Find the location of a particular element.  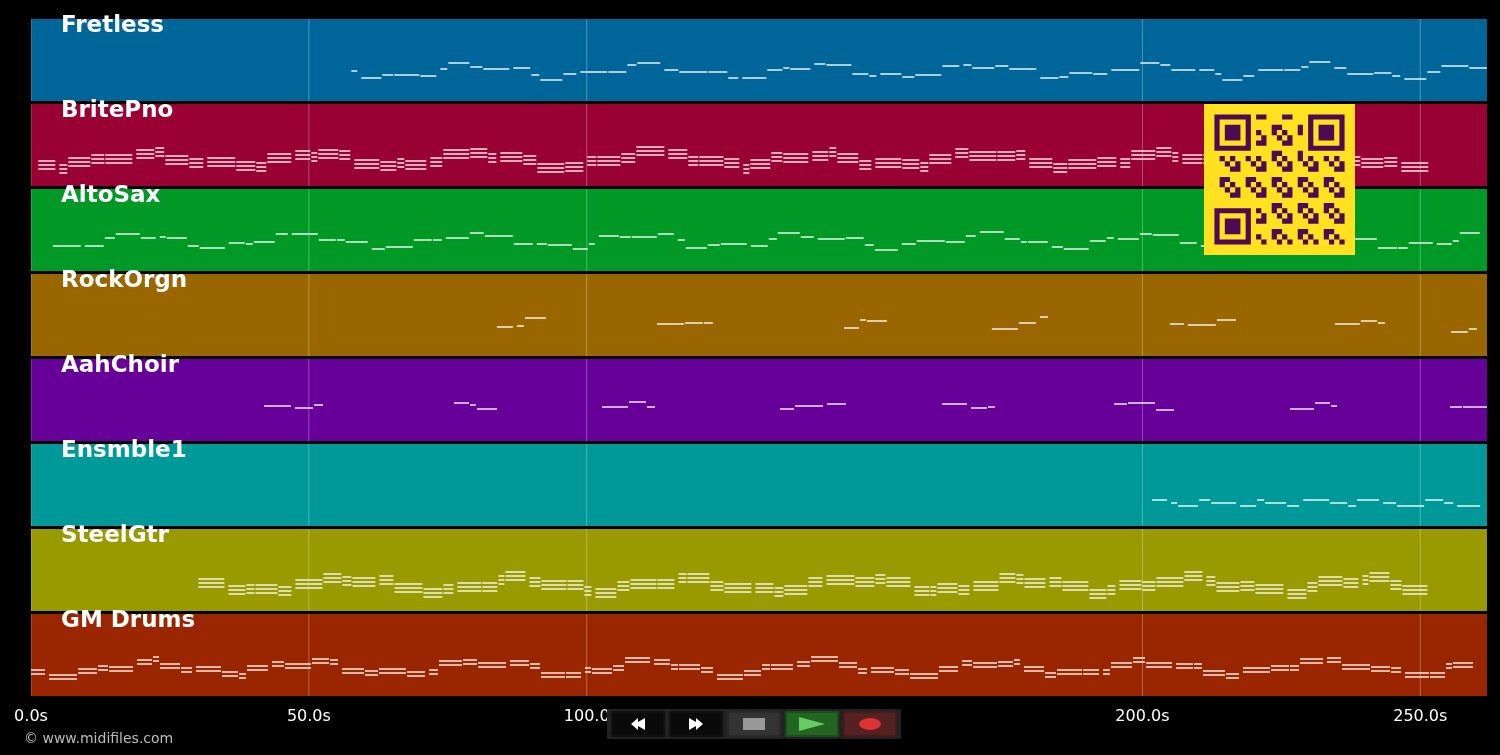

play-button is located at coordinates (812, 724).